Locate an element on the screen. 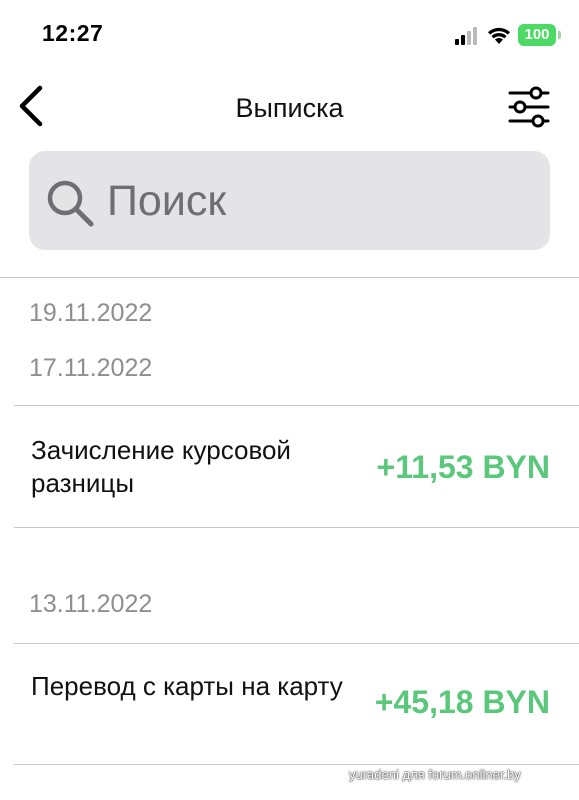 The height and width of the screenshot is (800, 579). signal-icon is located at coordinates (466, 36).